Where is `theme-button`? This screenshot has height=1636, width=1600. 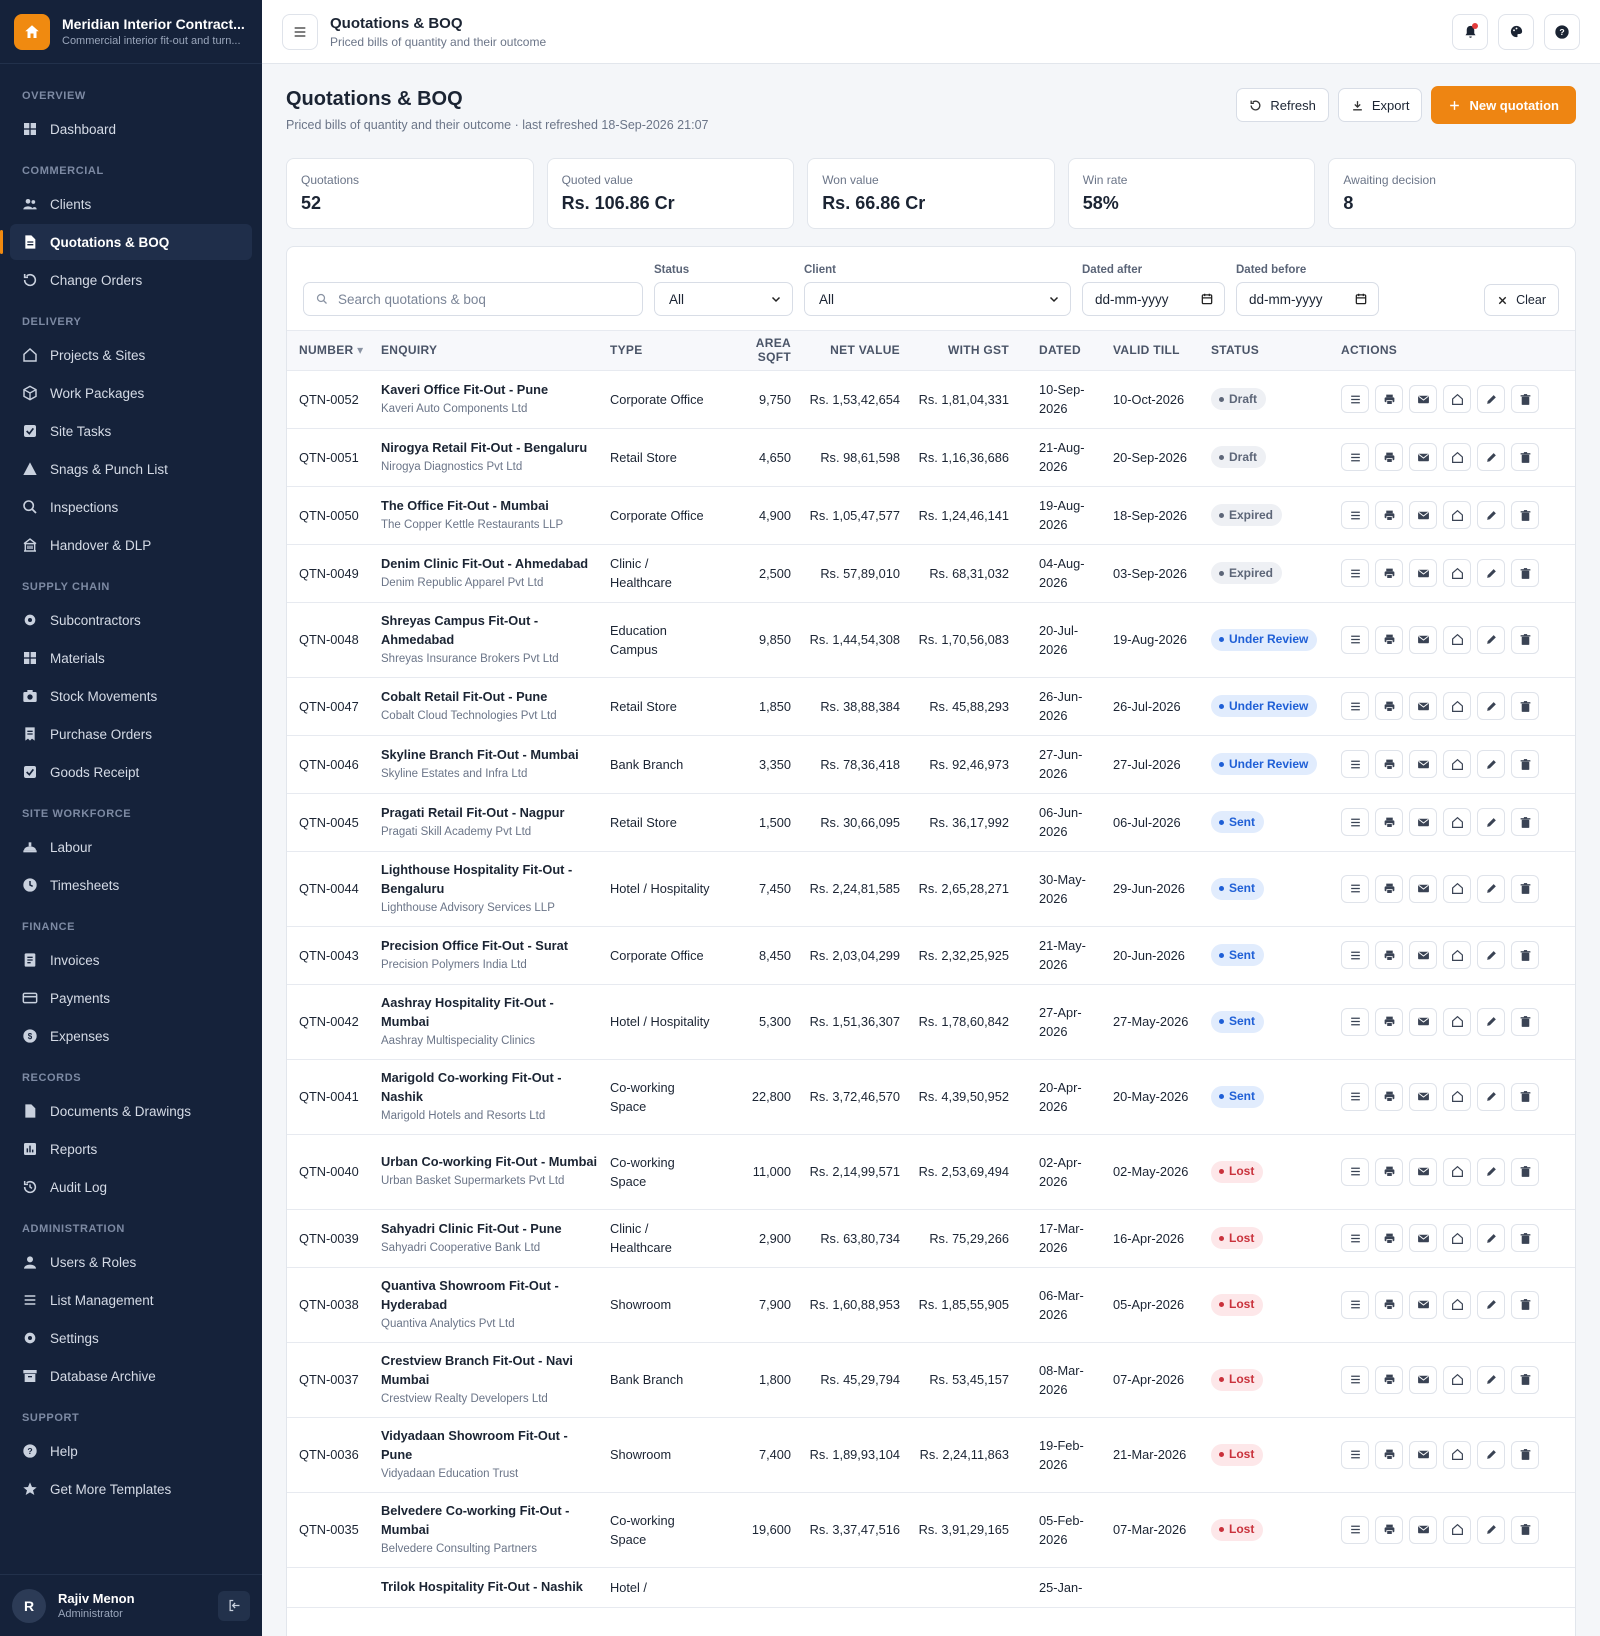
theme-button is located at coordinates (1516, 31).